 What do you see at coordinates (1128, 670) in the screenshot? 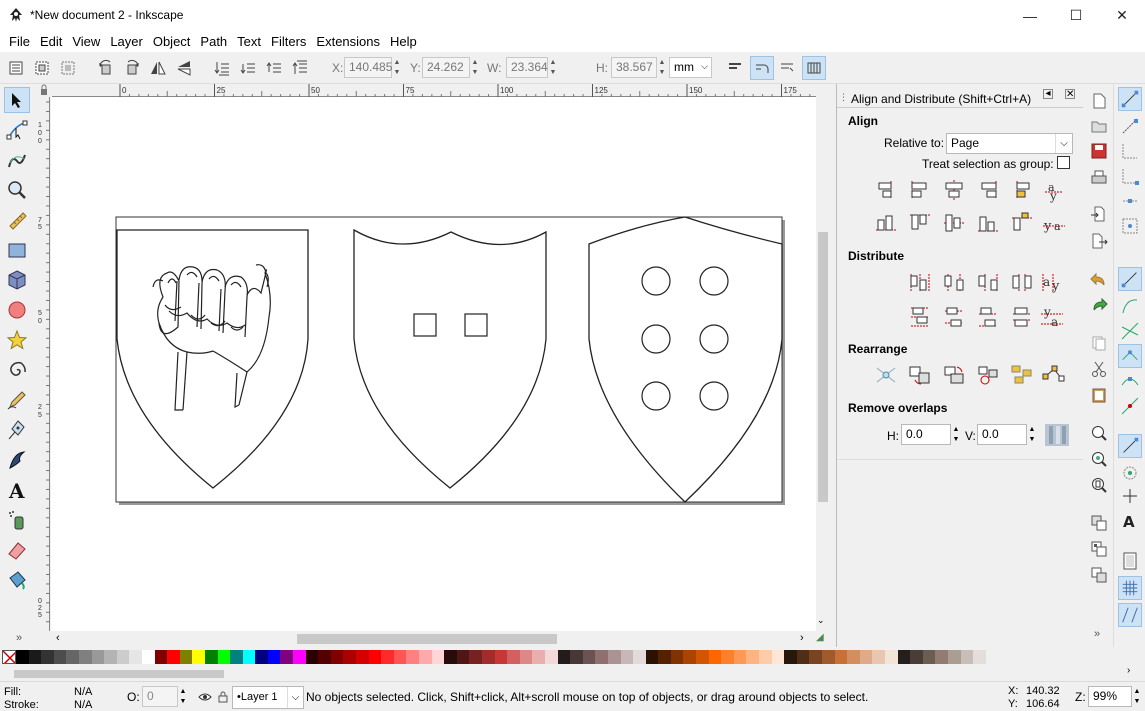
I see `palette-scroll-right-icon: ›` at bounding box center [1128, 670].